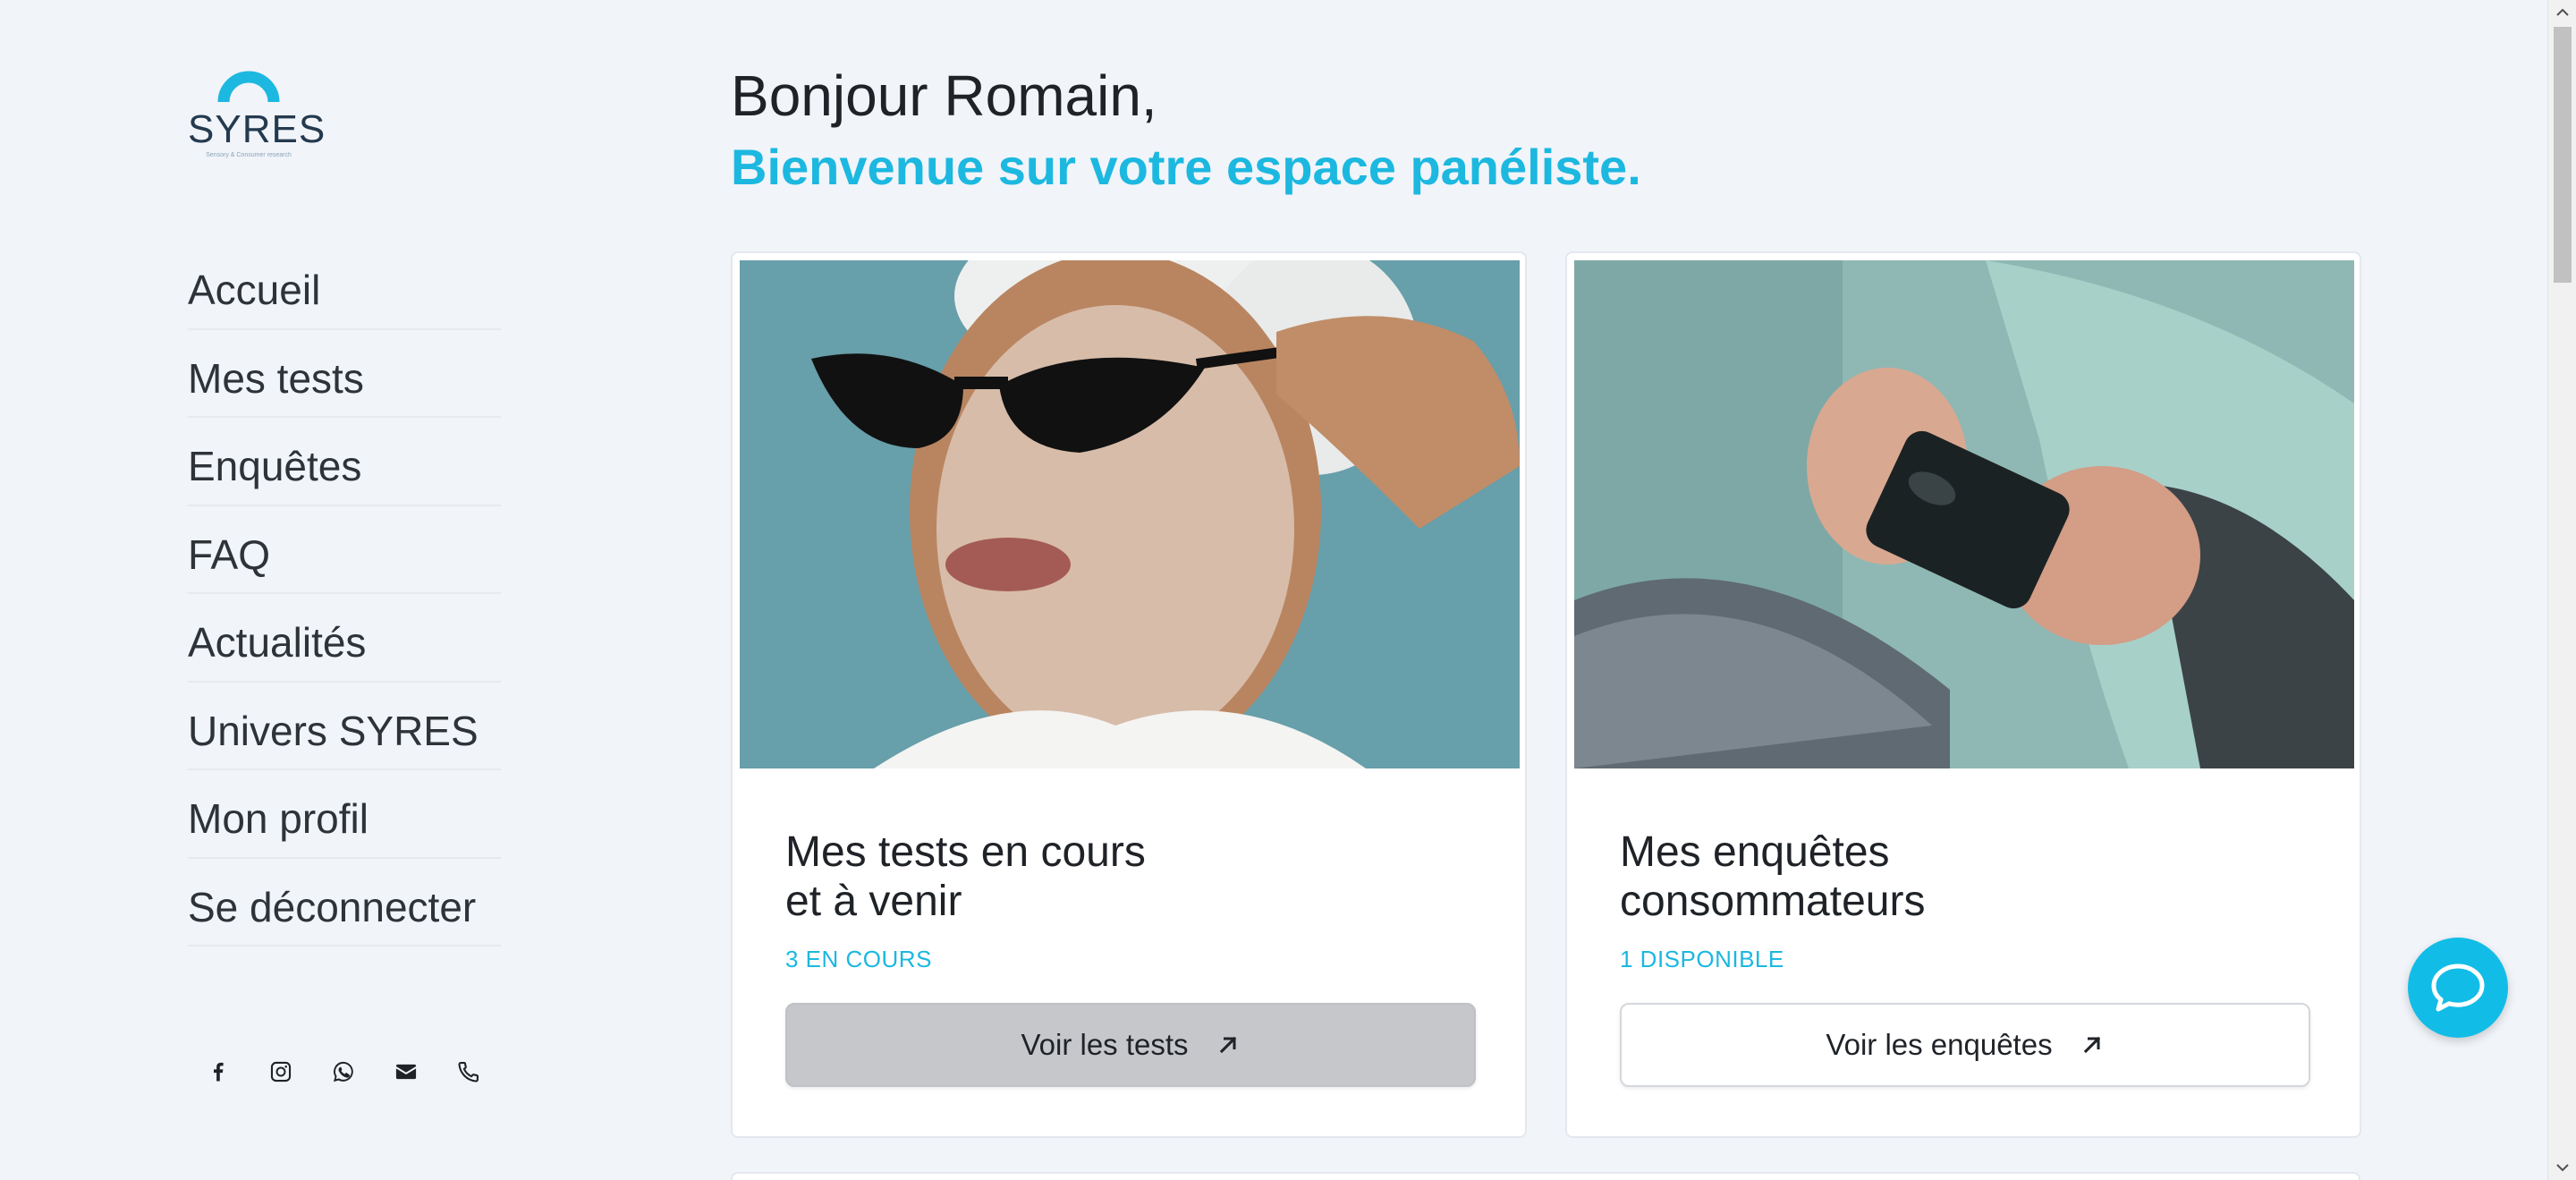  I want to click on view-surveys-button: Voir les enquêtes, so click(1965, 1045).